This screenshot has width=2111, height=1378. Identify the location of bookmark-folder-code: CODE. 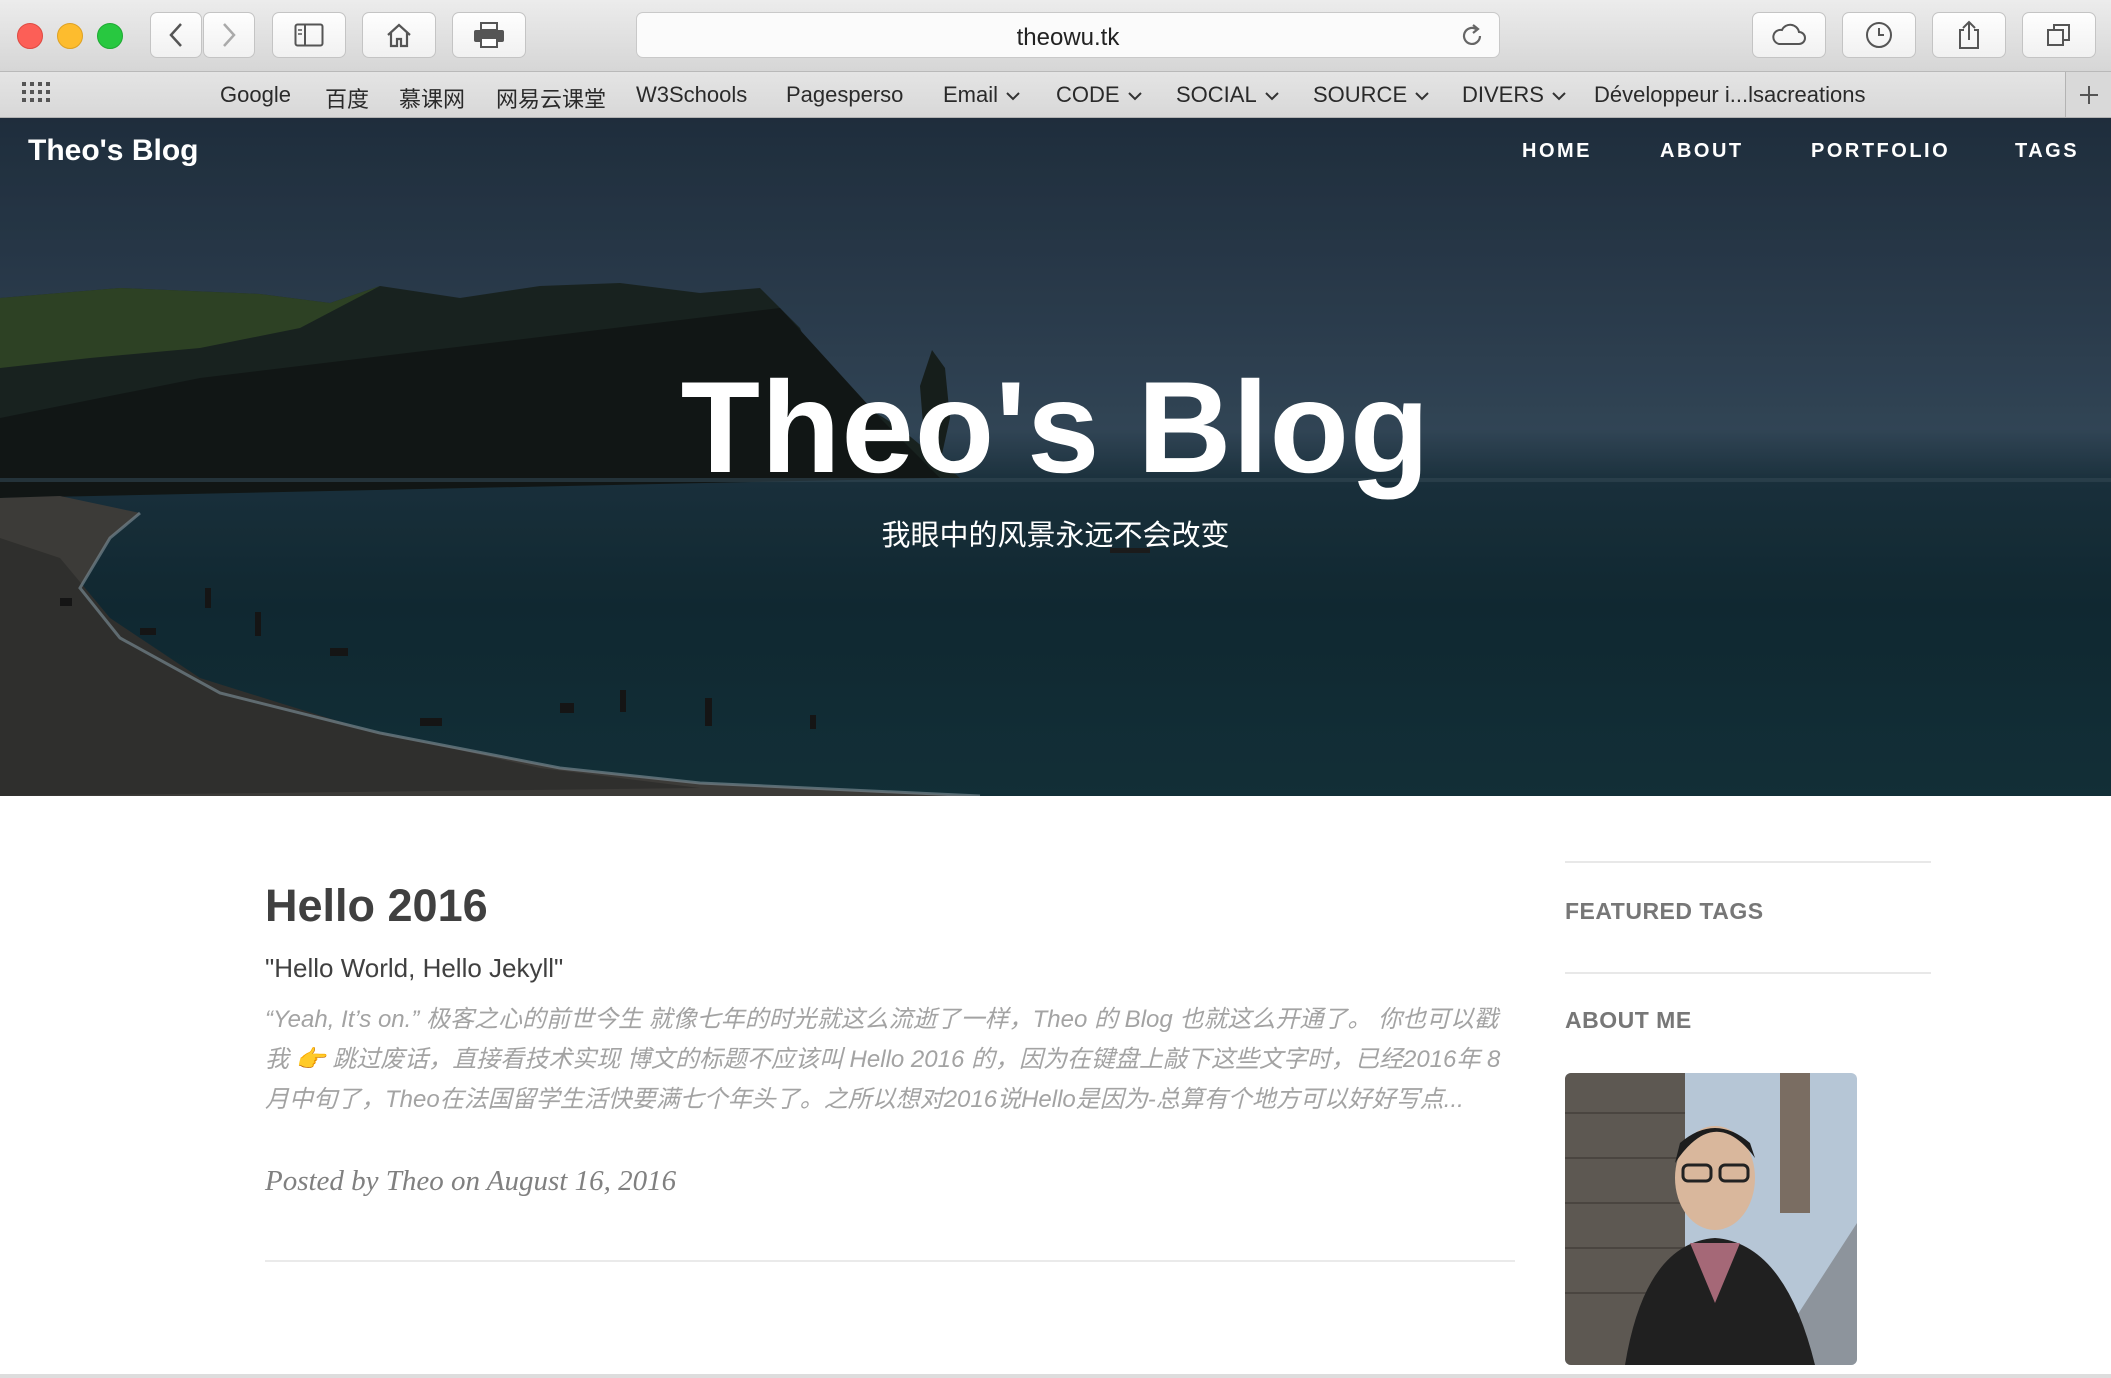
(1099, 95).